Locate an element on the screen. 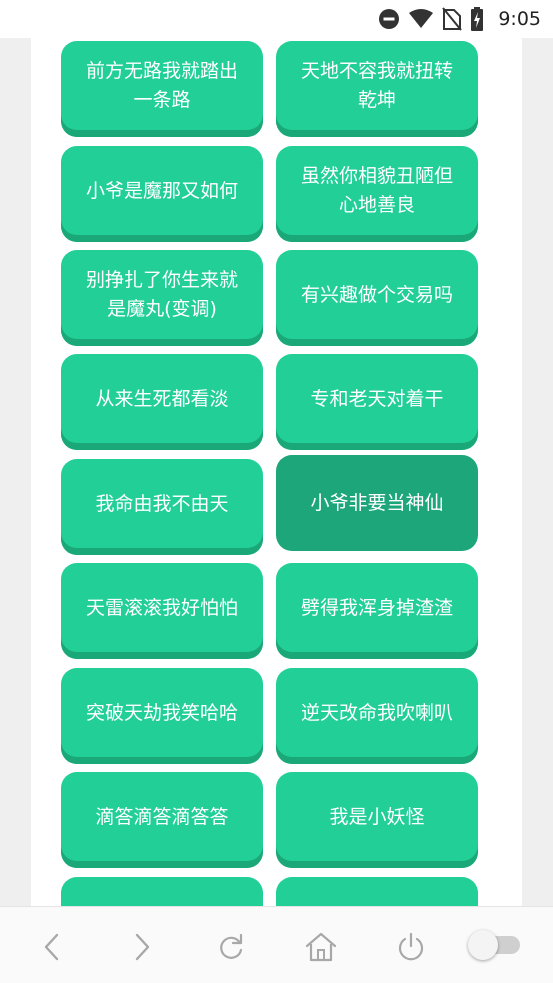  sound-button: 逆天改命我吹喇叭 is located at coordinates (377, 716).